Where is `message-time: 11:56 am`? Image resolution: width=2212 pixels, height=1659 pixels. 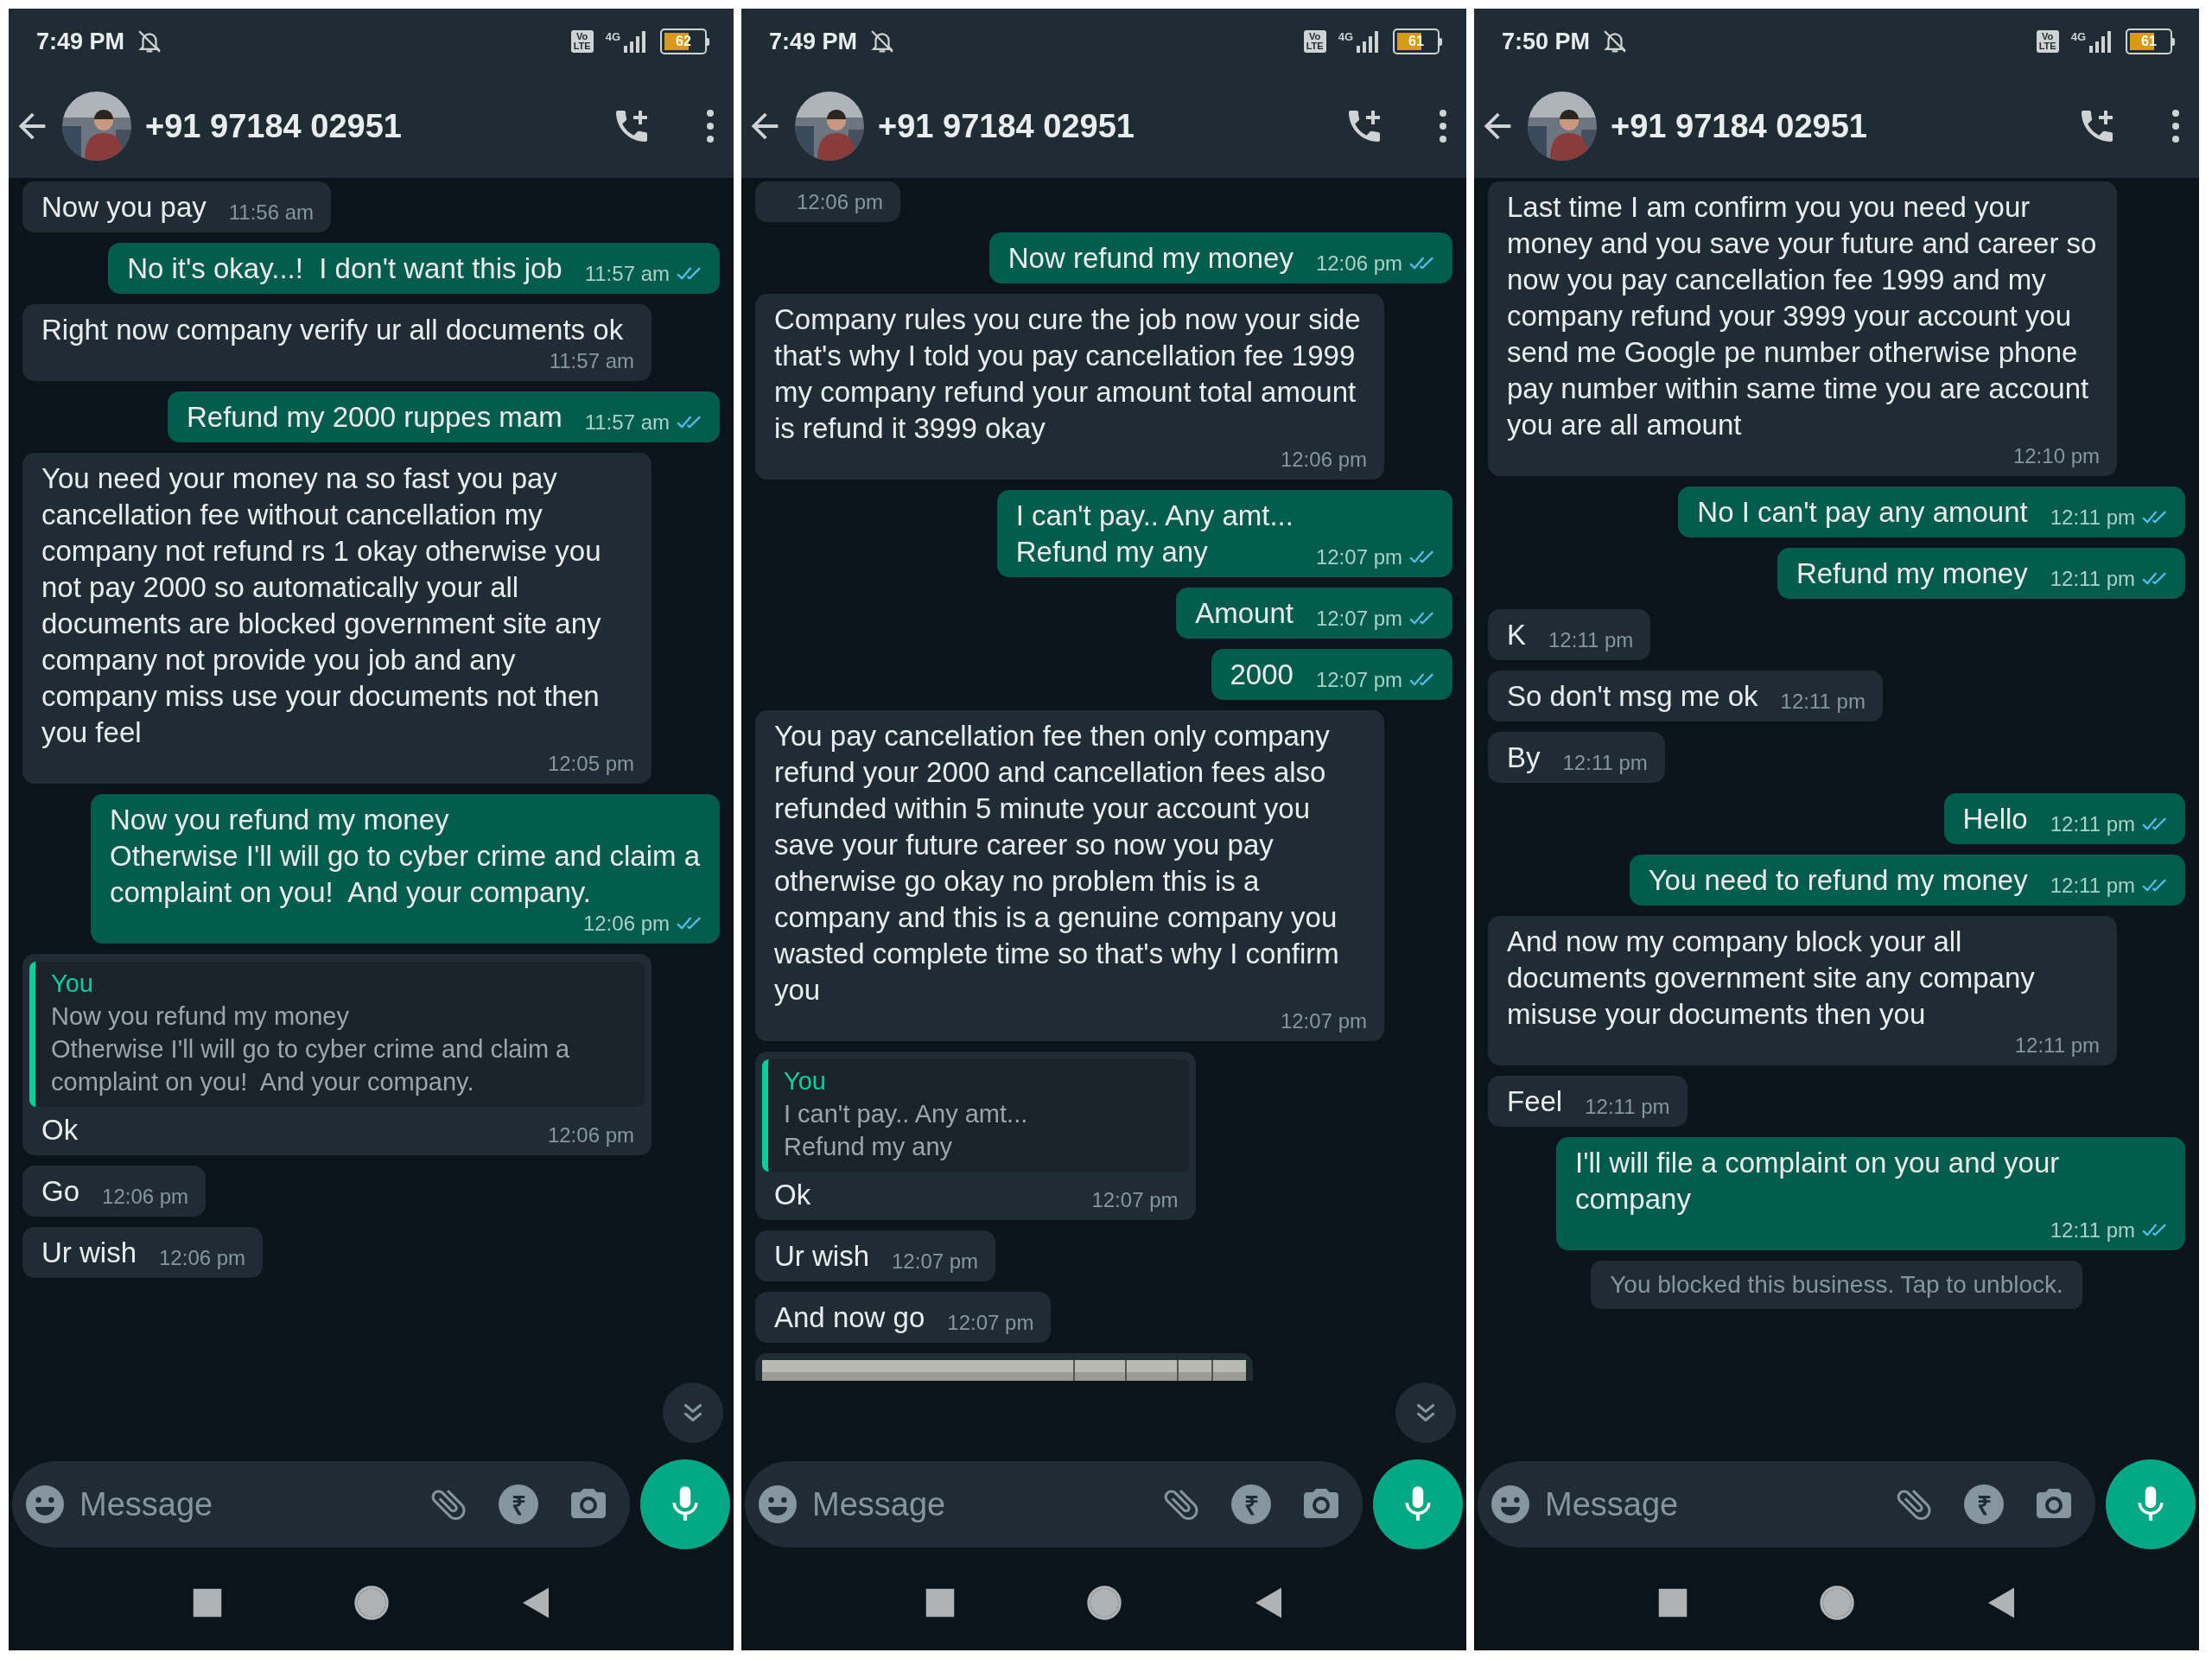
message-time: 11:56 am is located at coordinates (271, 213).